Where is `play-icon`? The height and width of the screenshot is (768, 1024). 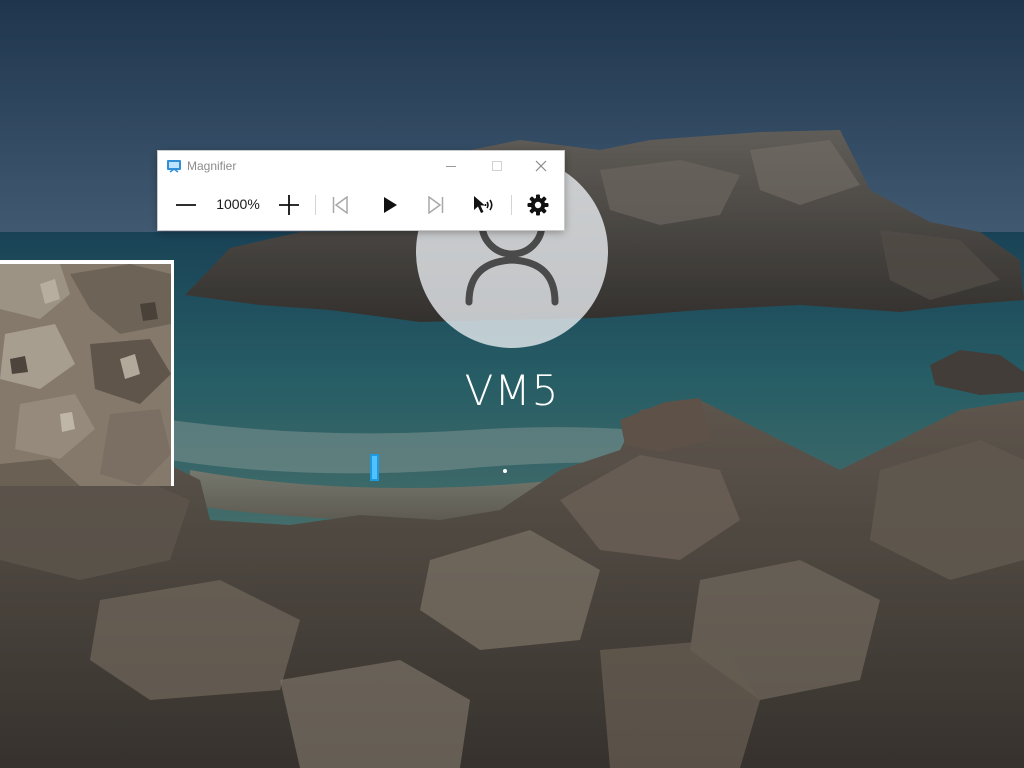
play-icon is located at coordinates (390, 205).